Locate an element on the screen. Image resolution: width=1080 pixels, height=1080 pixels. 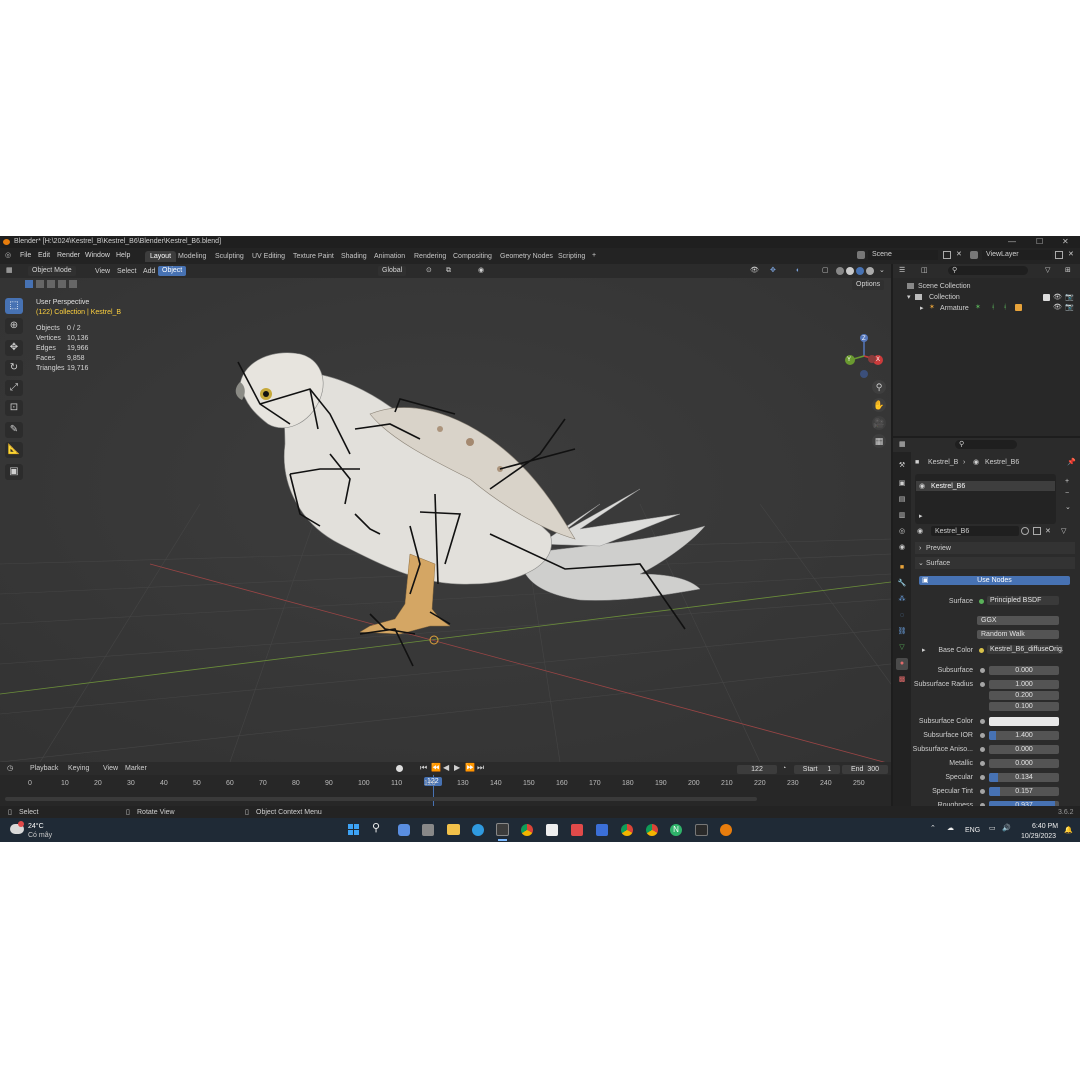
rotate-tool-icon: ↻ is located at coordinates (14, 368).